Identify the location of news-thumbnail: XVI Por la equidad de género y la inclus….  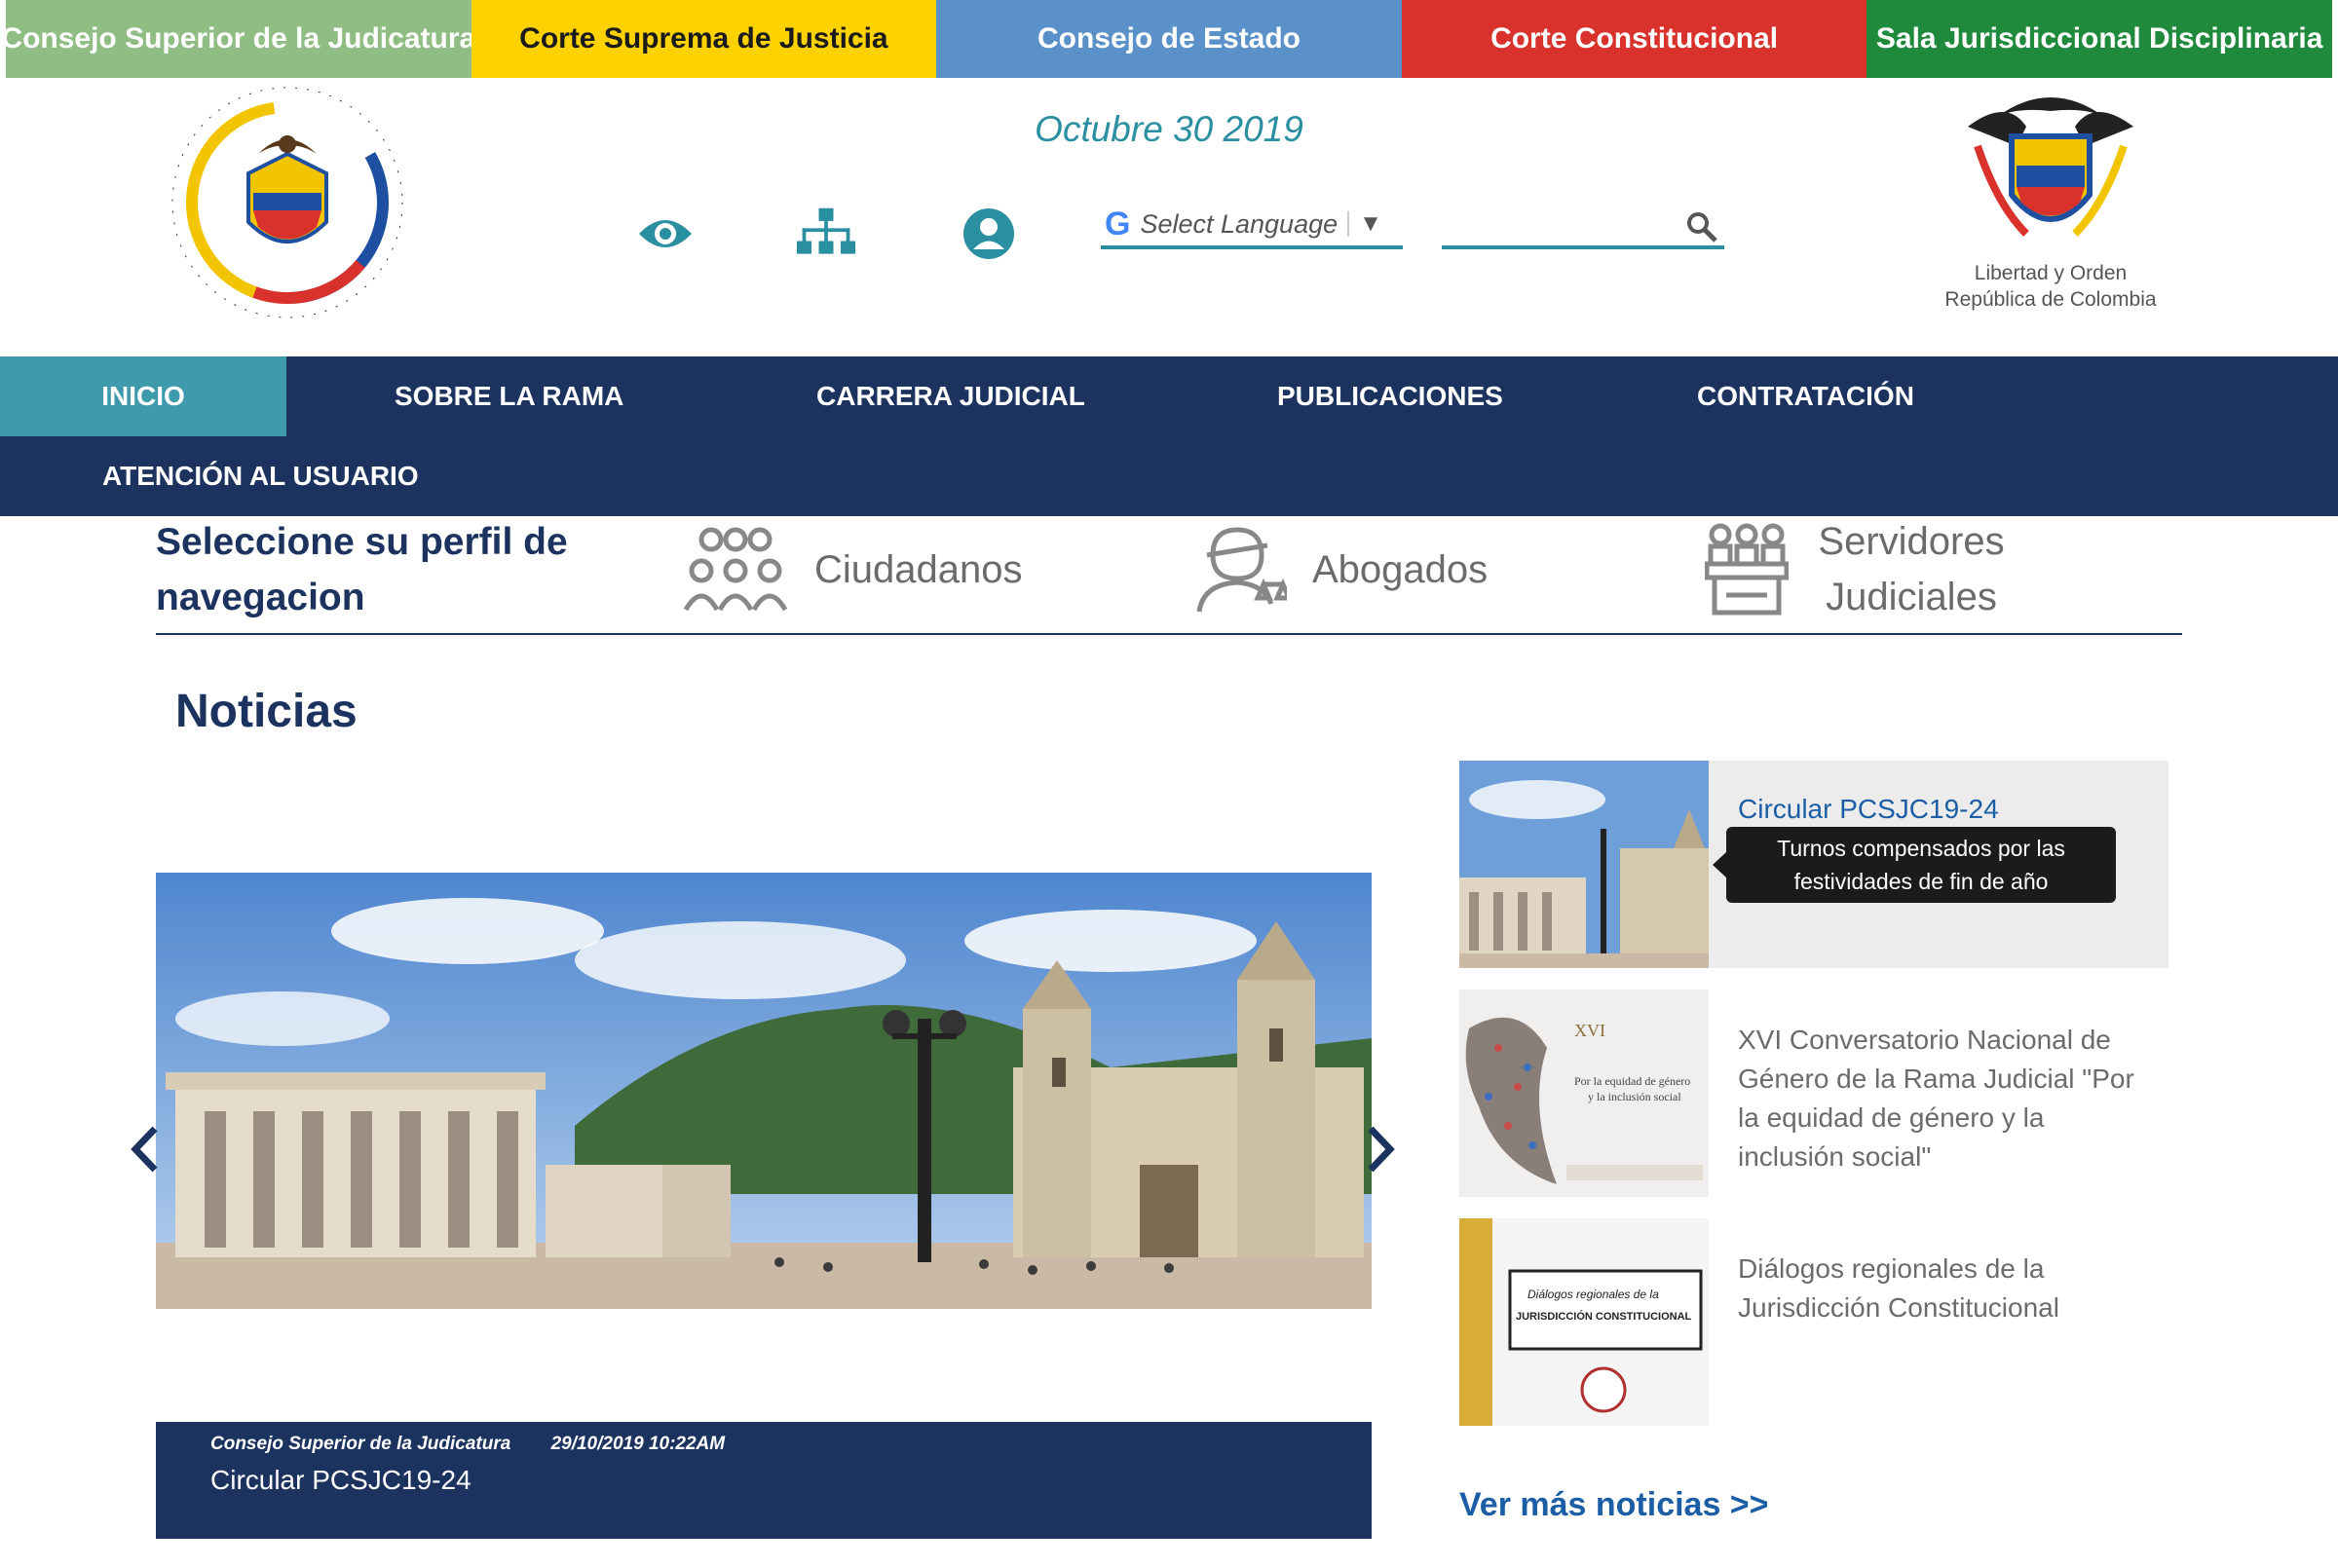
(1584, 1093).